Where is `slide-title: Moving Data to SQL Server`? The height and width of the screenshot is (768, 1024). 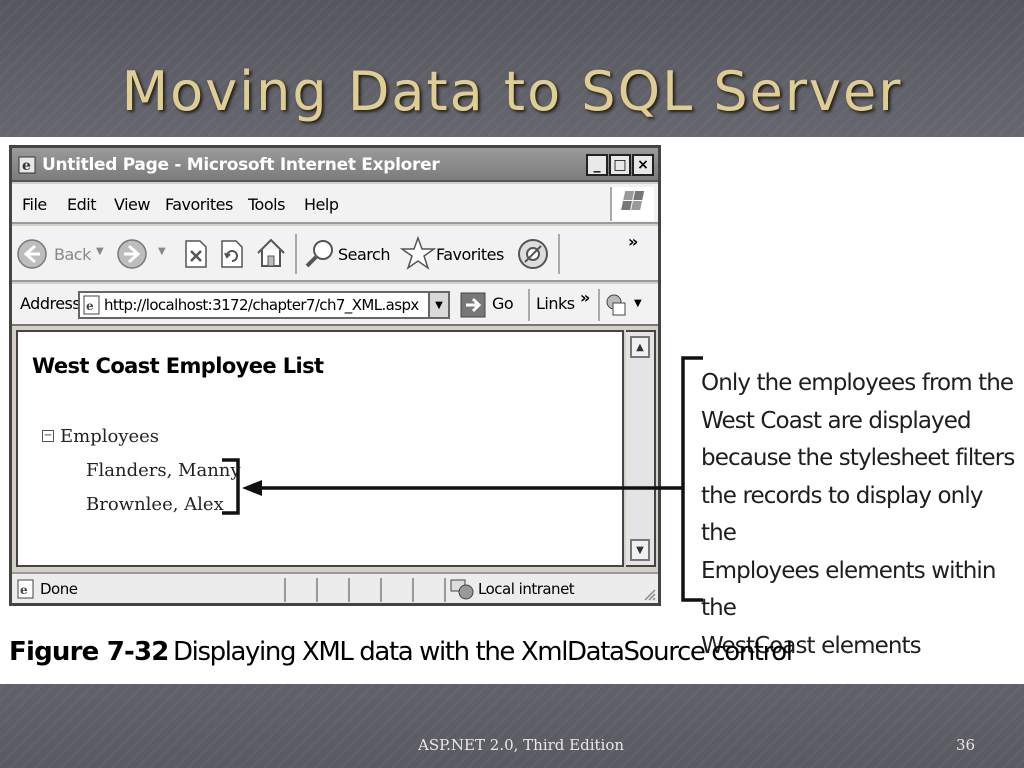 slide-title: Moving Data to SQL Server is located at coordinates (512, 91).